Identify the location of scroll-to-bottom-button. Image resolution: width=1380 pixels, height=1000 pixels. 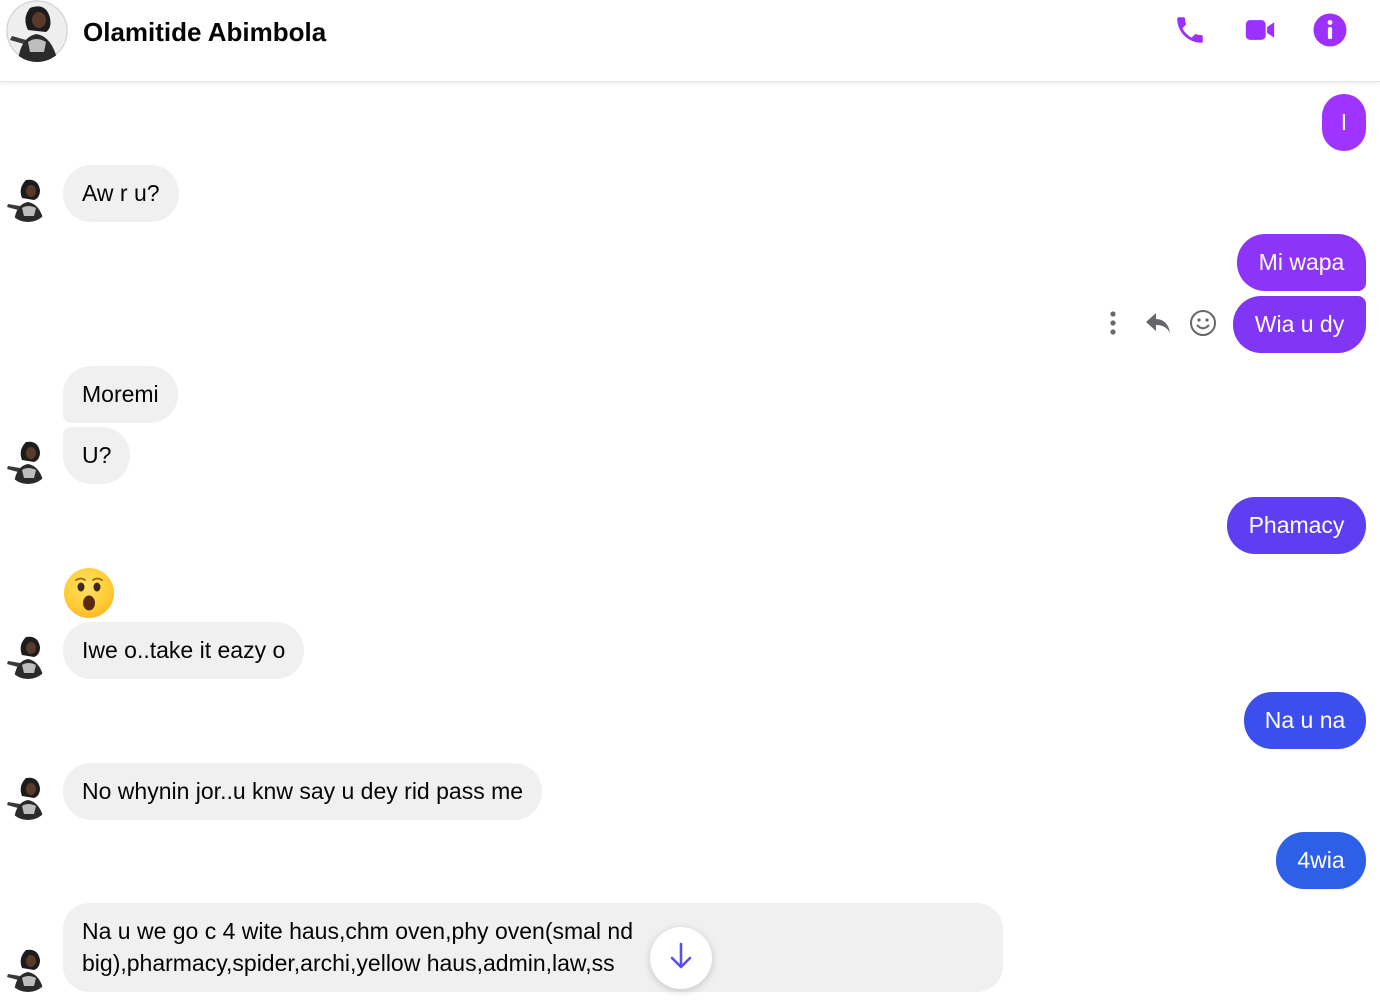
(681, 958).